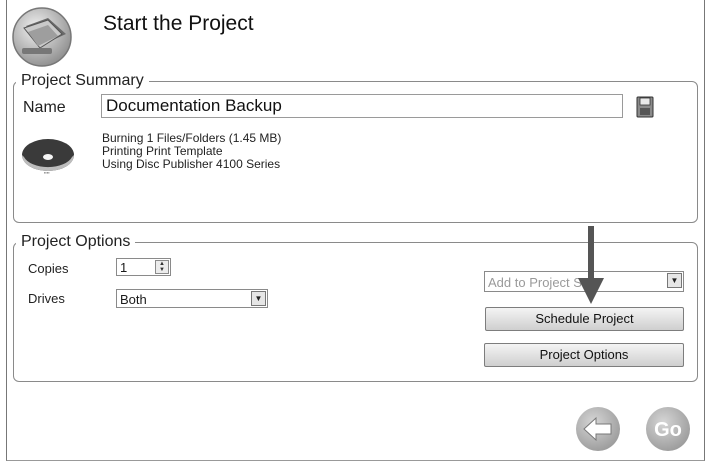 This screenshot has height=462, width=706. I want to click on drives-select: Both ▼, so click(192, 298).